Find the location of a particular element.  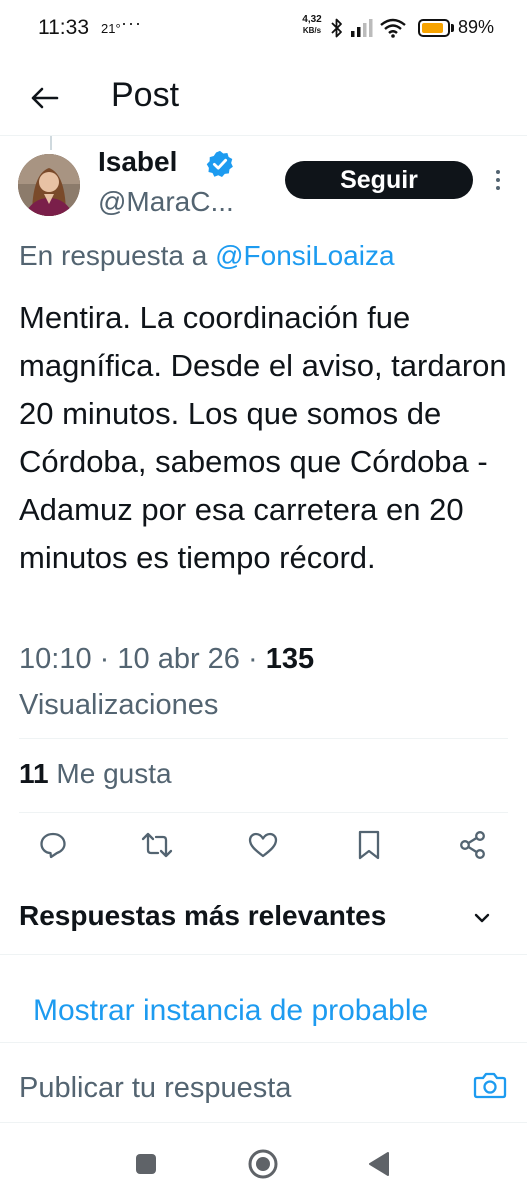

status-temperature: 21° is located at coordinates (111, 28).